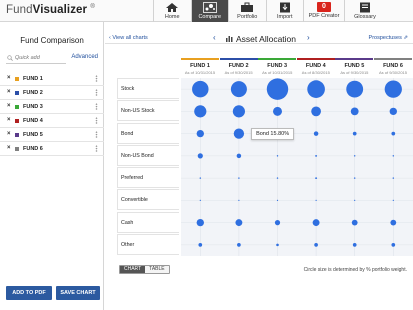  I want to click on prospectuses-link: Prospectuses ⇗, so click(388, 38).